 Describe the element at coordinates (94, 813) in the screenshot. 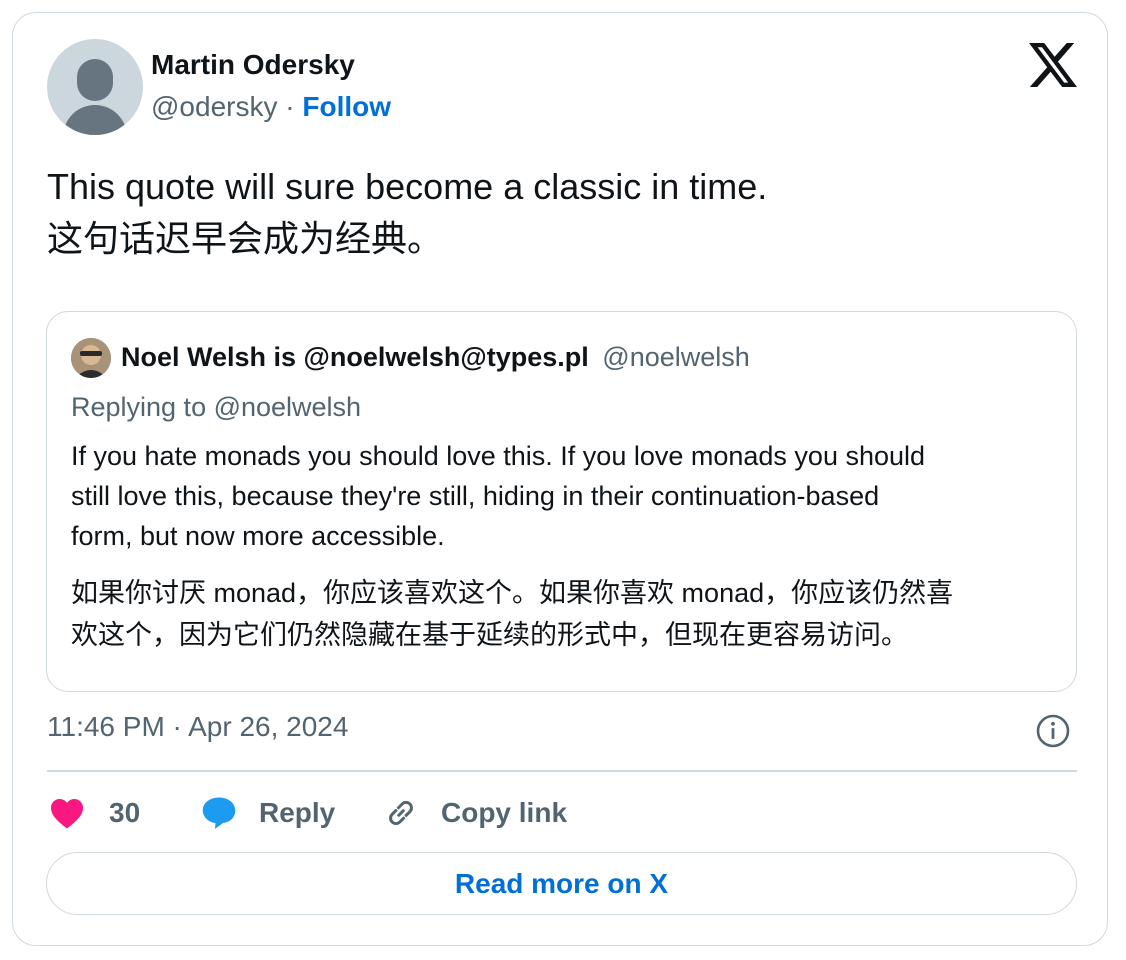

I see `like-button: 30` at that location.